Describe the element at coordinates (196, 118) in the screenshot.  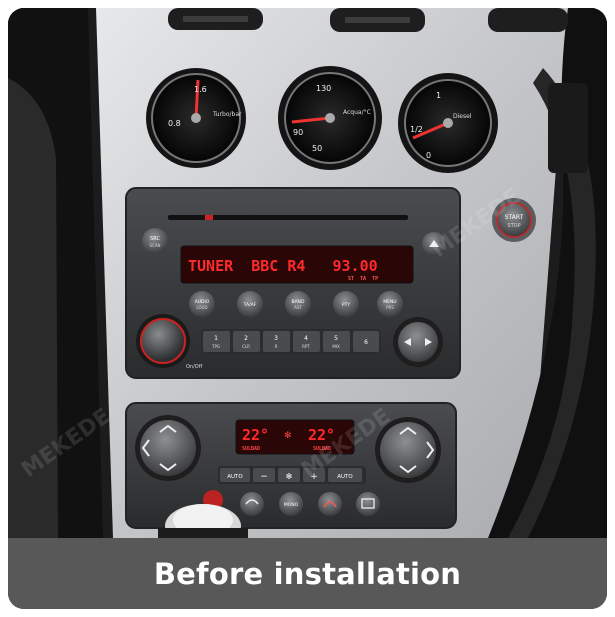
I see `turbo-gauge: Turbo/bar 0.8 1.6` at that location.